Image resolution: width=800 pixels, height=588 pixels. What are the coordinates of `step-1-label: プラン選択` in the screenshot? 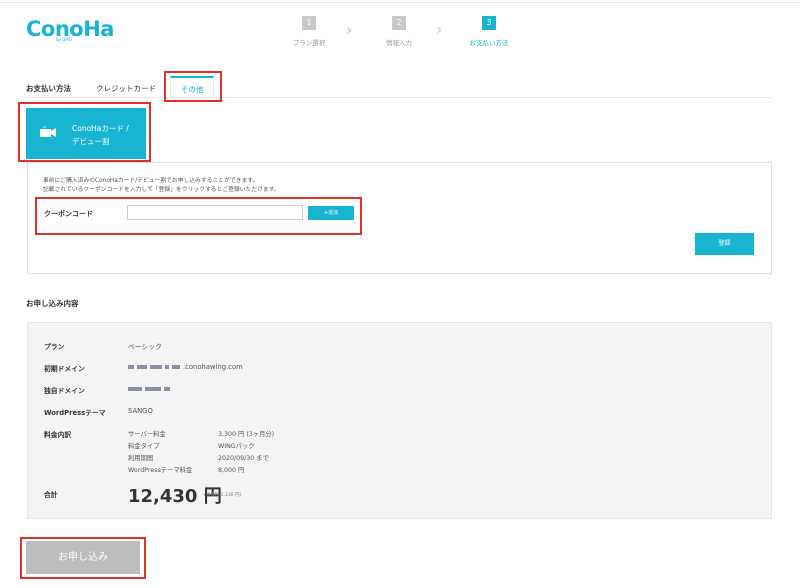 It's located at (309, 43).